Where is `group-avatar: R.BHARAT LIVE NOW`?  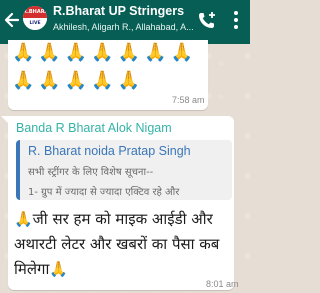
group-avatar: R.BHARAT LIVE NOW is located at coordinates (35, 18).